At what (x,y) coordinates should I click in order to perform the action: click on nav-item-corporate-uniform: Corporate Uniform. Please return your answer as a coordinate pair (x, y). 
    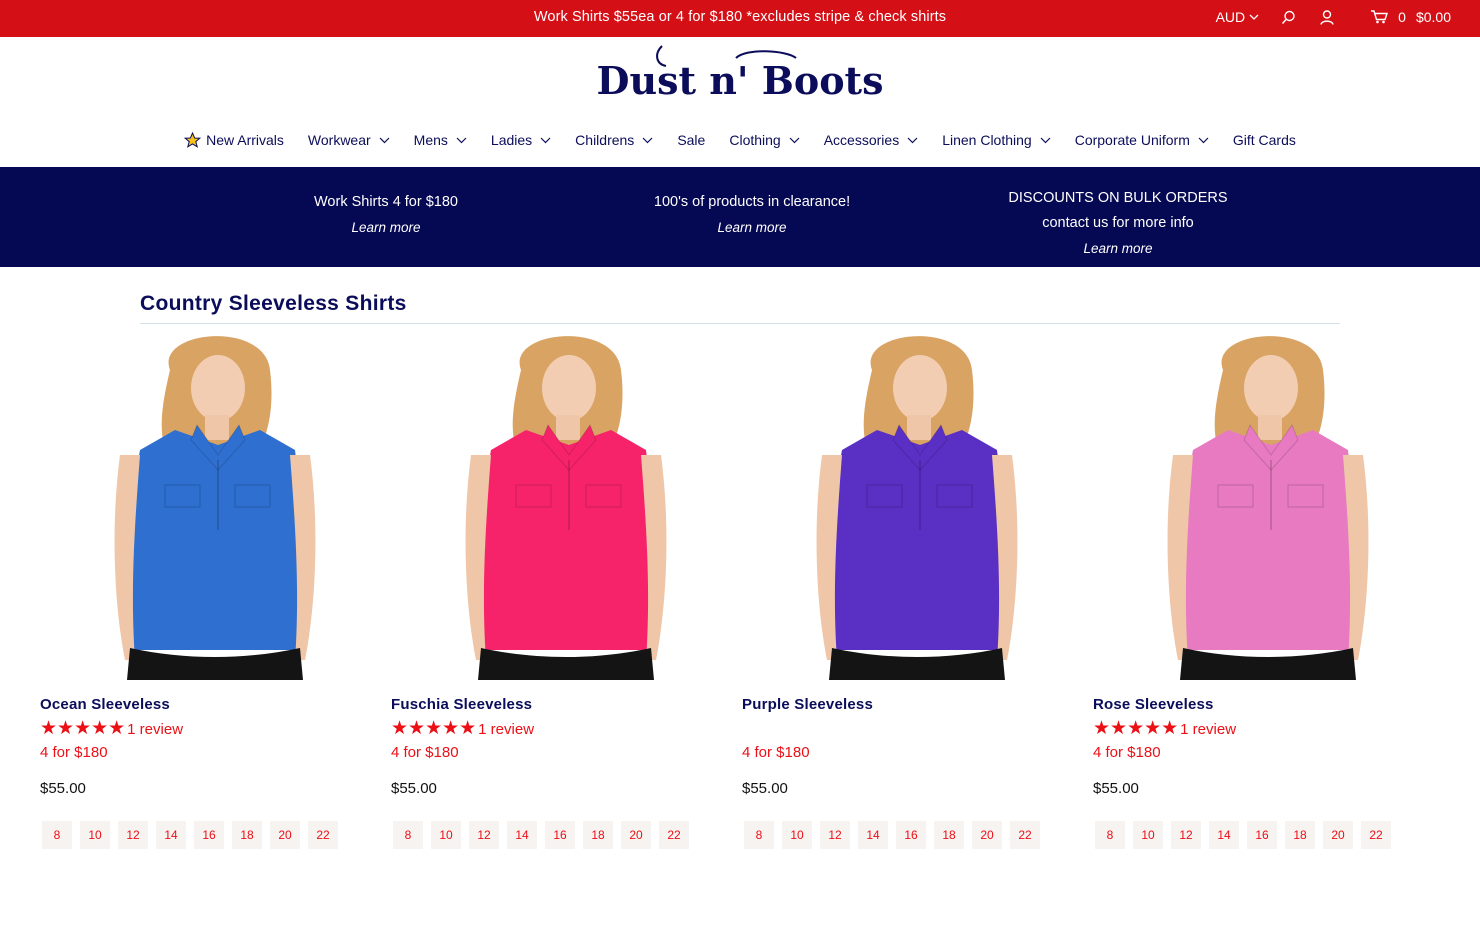
    Looking at the image, I should click on (1142, 140).